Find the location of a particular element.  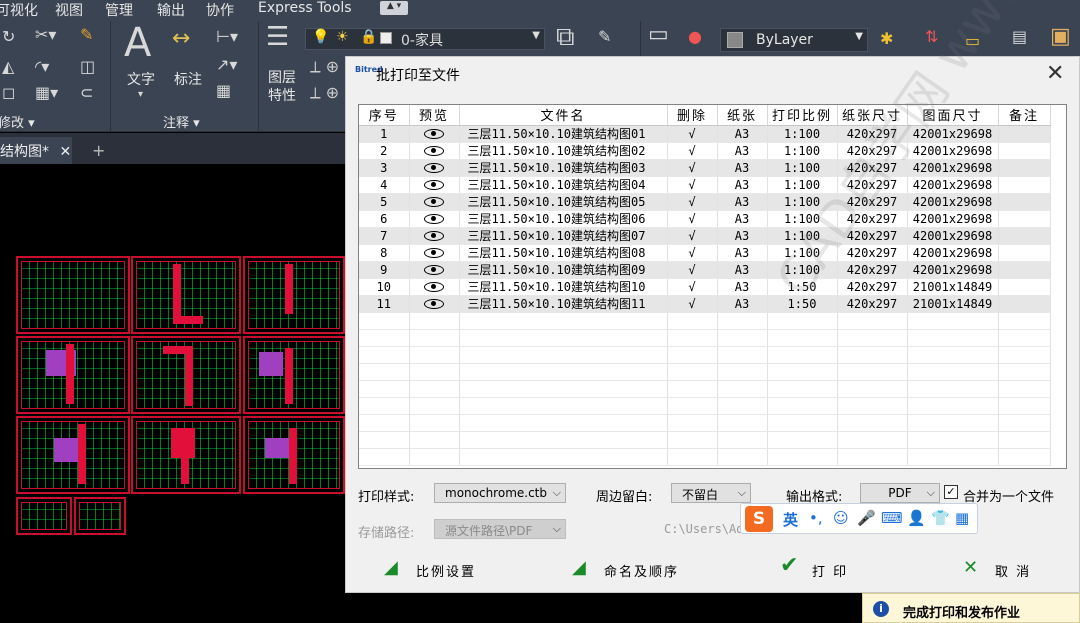

mirror-icon: ◭ is located at coordinates (8, 67).